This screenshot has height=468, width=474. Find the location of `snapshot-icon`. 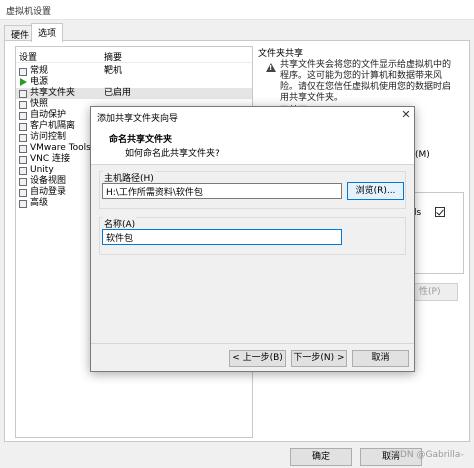

snapshot-icon is located at coordinates (23, 105).